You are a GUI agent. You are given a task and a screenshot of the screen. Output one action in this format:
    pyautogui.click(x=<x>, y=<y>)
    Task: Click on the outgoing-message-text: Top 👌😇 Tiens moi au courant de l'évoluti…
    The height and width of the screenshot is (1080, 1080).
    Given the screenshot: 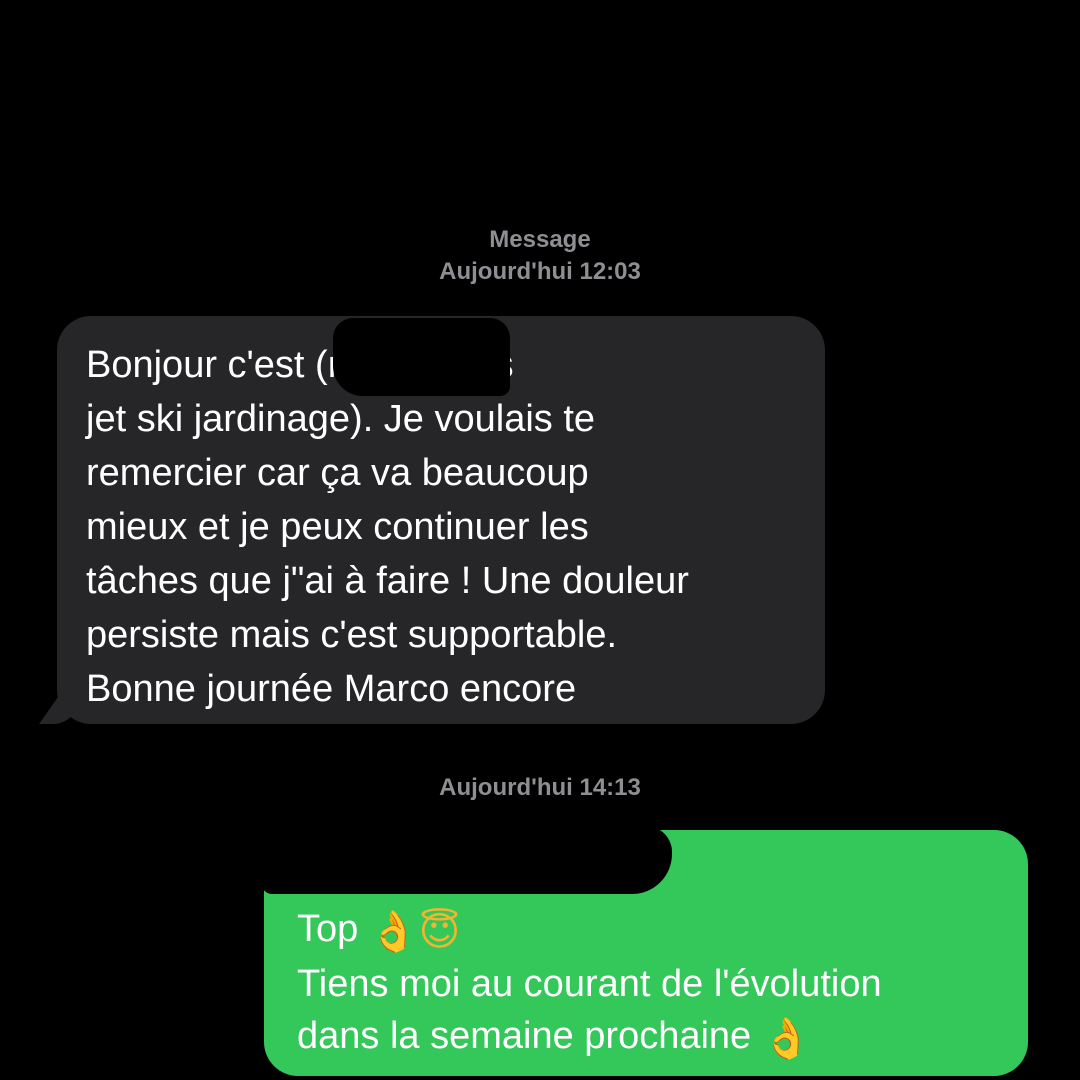 What is the action you would take?
    pyautogui.click(x=652, y=984)
    